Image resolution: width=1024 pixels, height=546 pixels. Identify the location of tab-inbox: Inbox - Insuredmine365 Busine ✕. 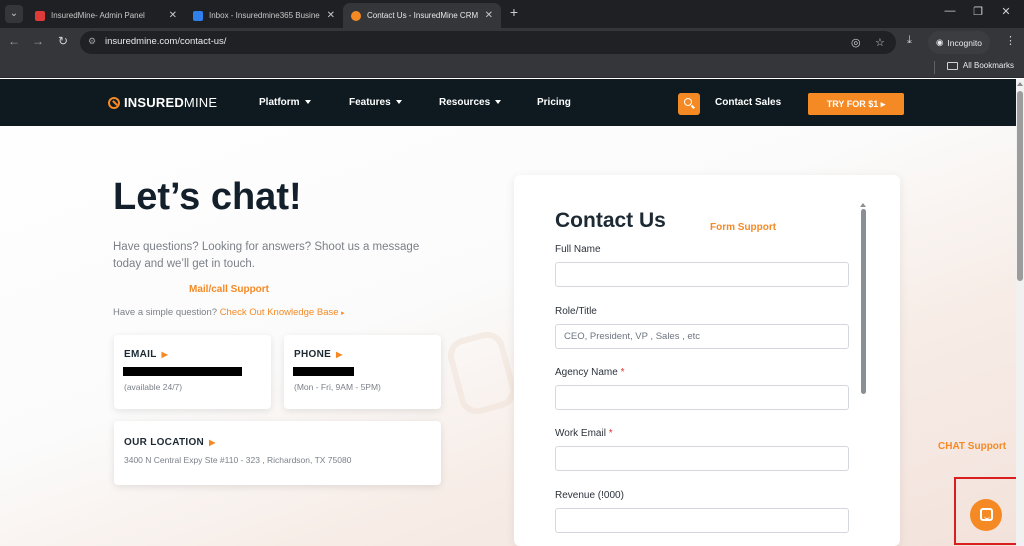
(264, 15).